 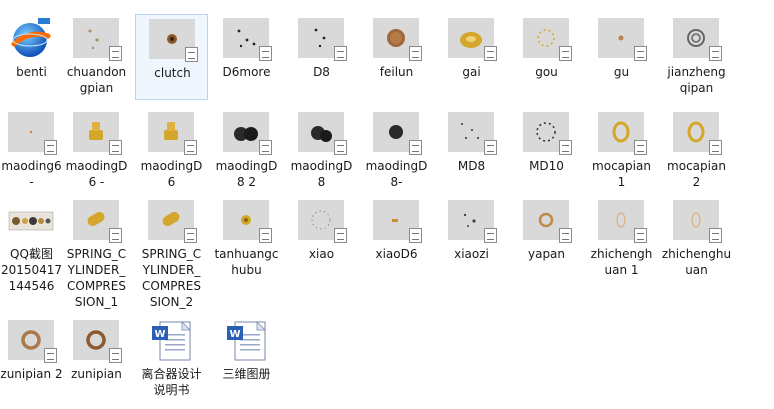 I want to click on file-item: D6more, so click(x=246, y=57).